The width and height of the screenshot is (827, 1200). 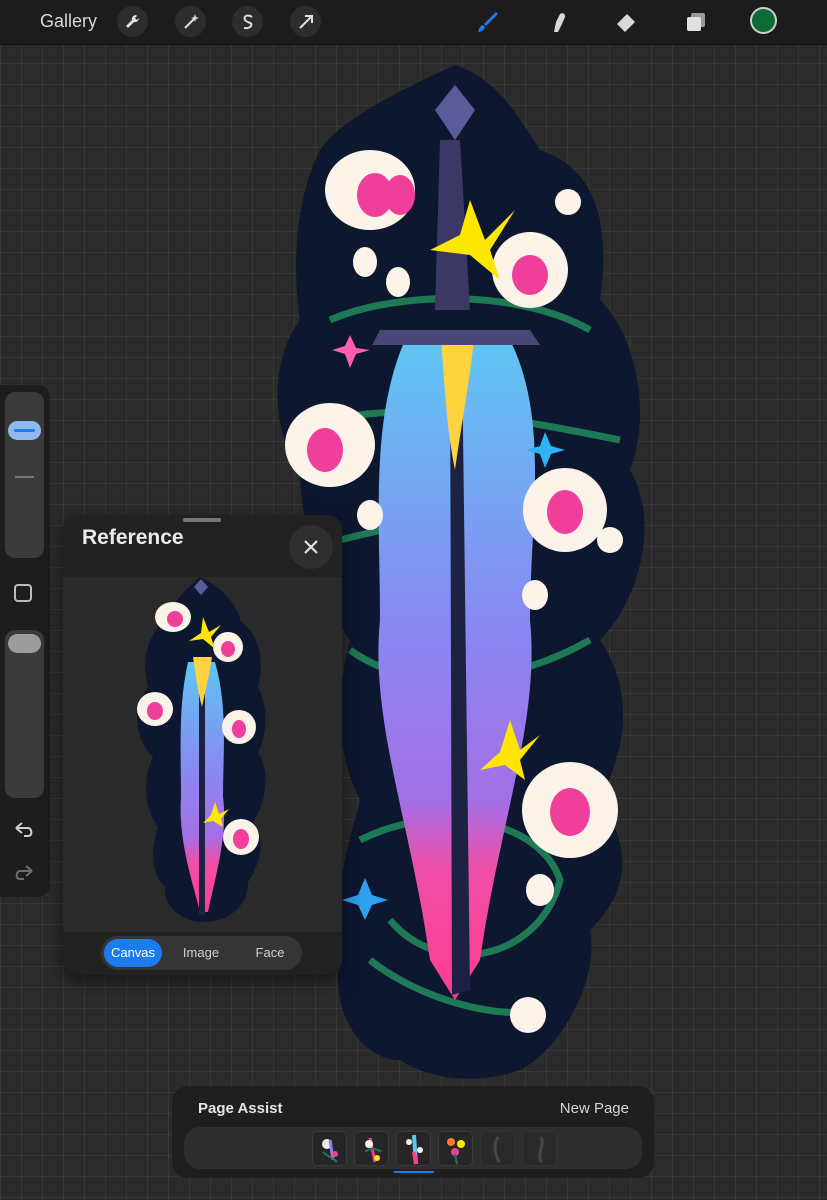 What do you see at coordinates (311, 547) in the screenshot?
I see `close-icon` at bounding box center [311, 547].